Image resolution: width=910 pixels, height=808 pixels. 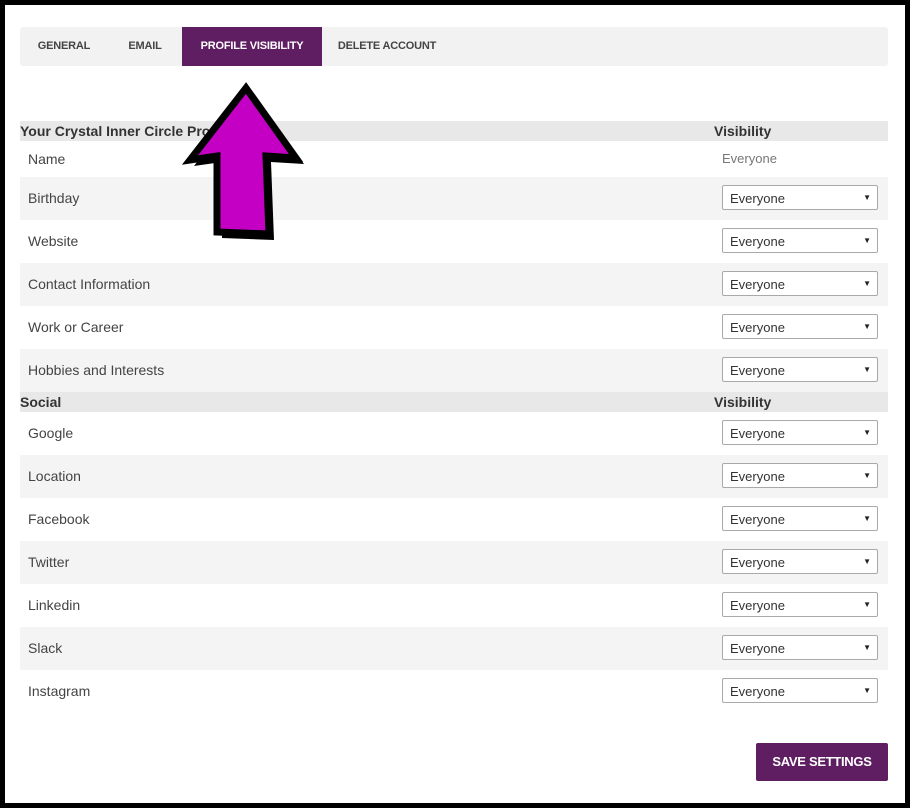 What do you see at coordinates (145, 46) in the screenshot?
I see `tab-email: EMAIL` at bounding box center [145, 46].